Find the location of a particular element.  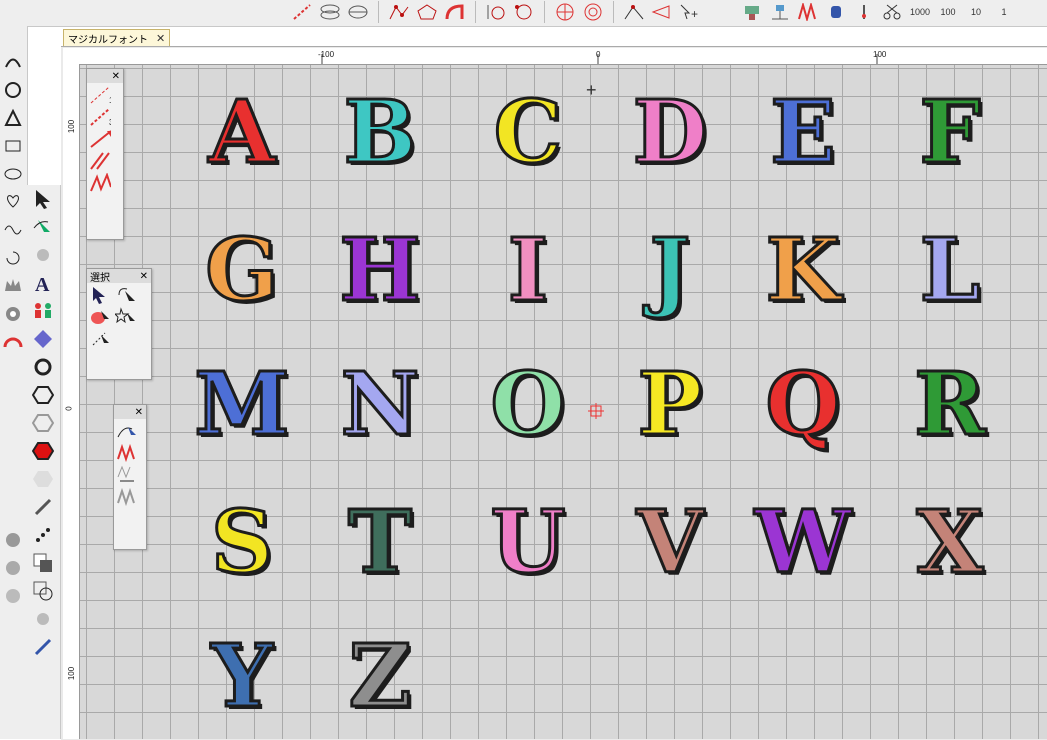

letter-r: R is located at coordinates (950, 405).